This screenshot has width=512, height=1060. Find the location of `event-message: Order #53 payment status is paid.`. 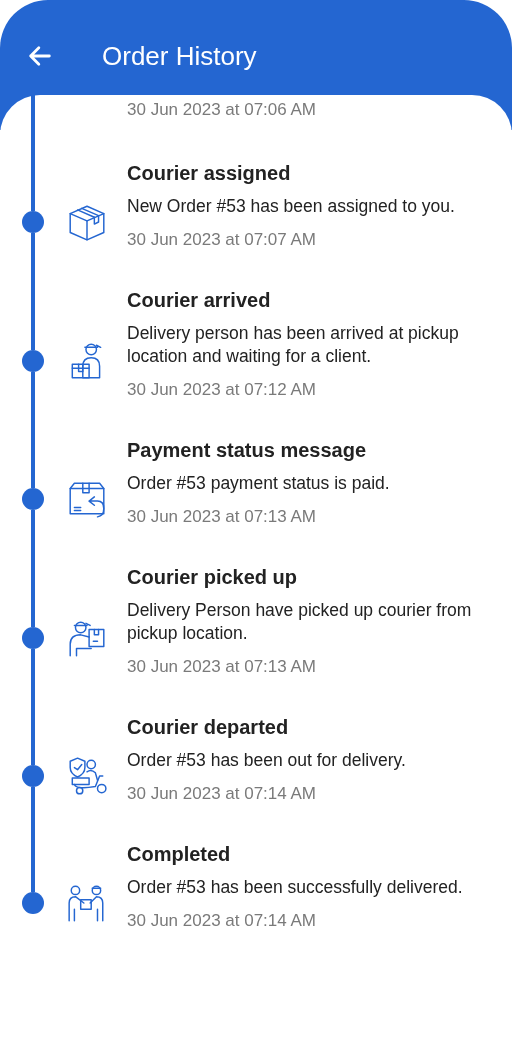

event-message: Order #53 payment status is paid. is located at coordinates (258, 483).